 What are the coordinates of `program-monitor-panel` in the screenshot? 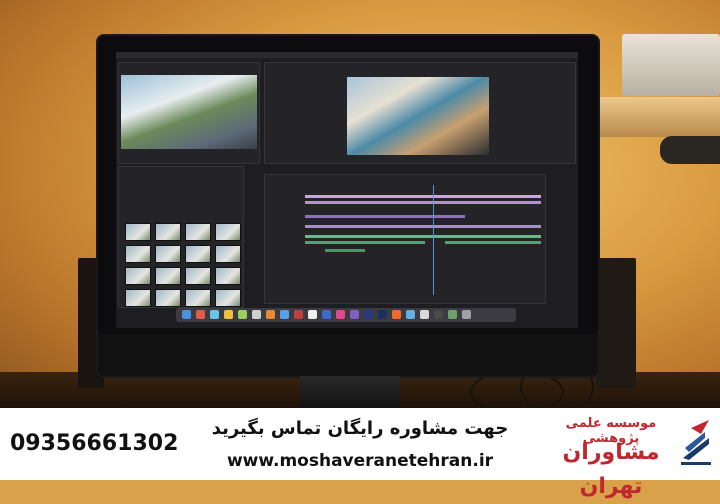 It's located at (420, 113).